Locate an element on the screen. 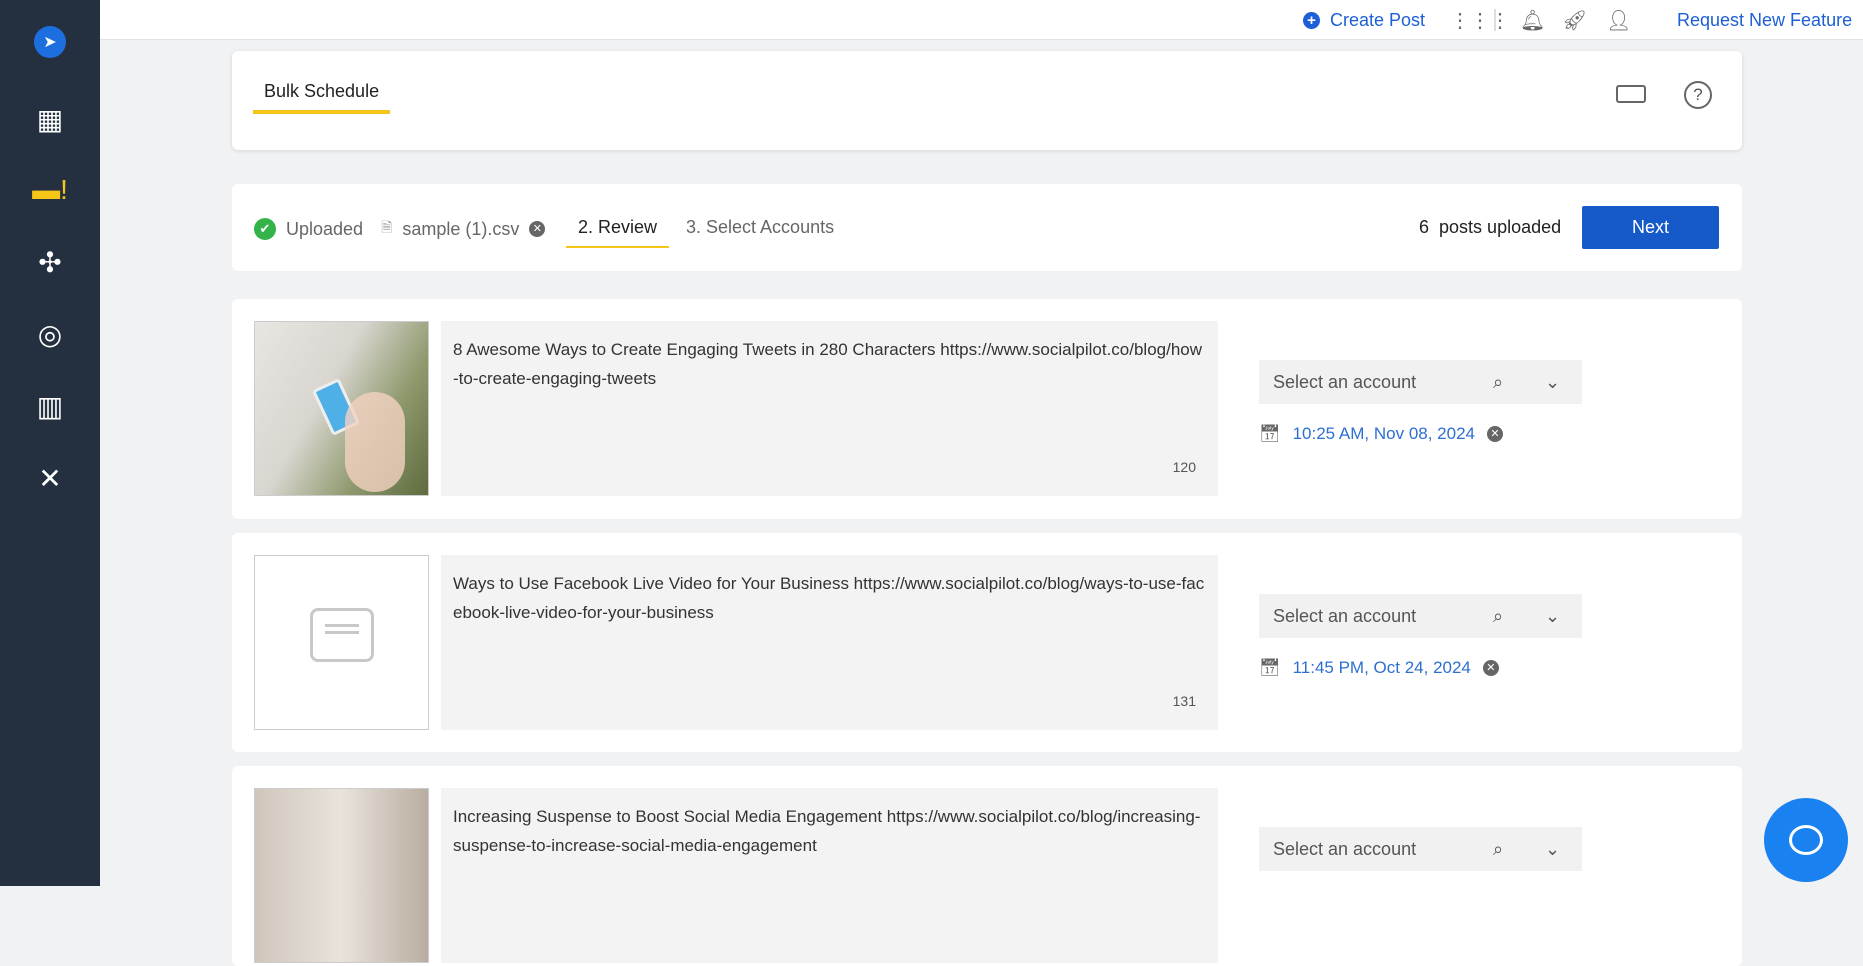  notifications-bell-icon: 🔔︎ is located at coordinates (1532, 20).